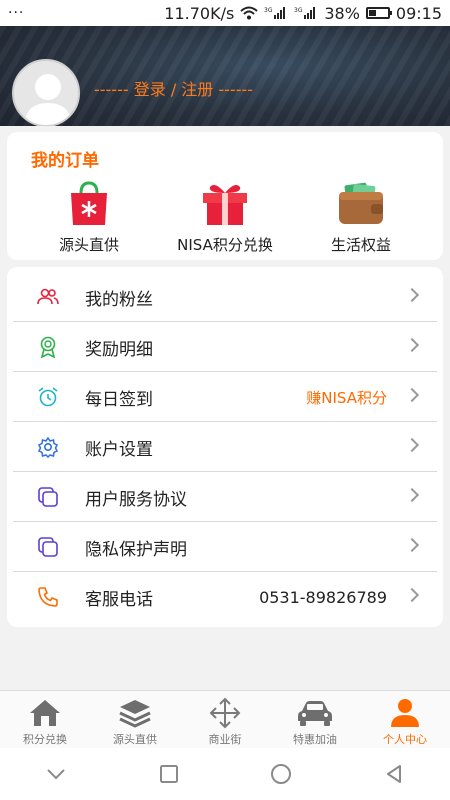 The width and height of the screenshot is (450, 800). I want to click on menu-label: 每日签到, so click(119, 399).